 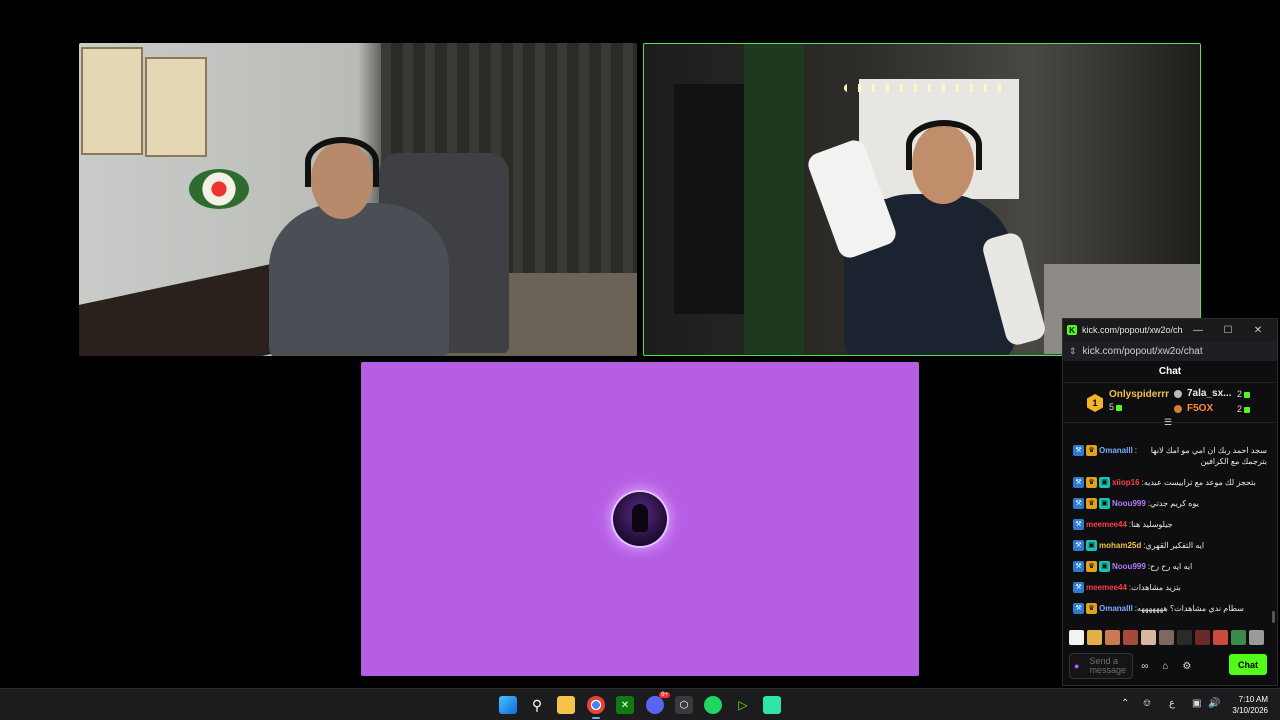 What do you see at coordinates (1168, 422) in the screenshot?
I see `pinned-collapse-icon: ☰` at bounding box center [1168, 422].